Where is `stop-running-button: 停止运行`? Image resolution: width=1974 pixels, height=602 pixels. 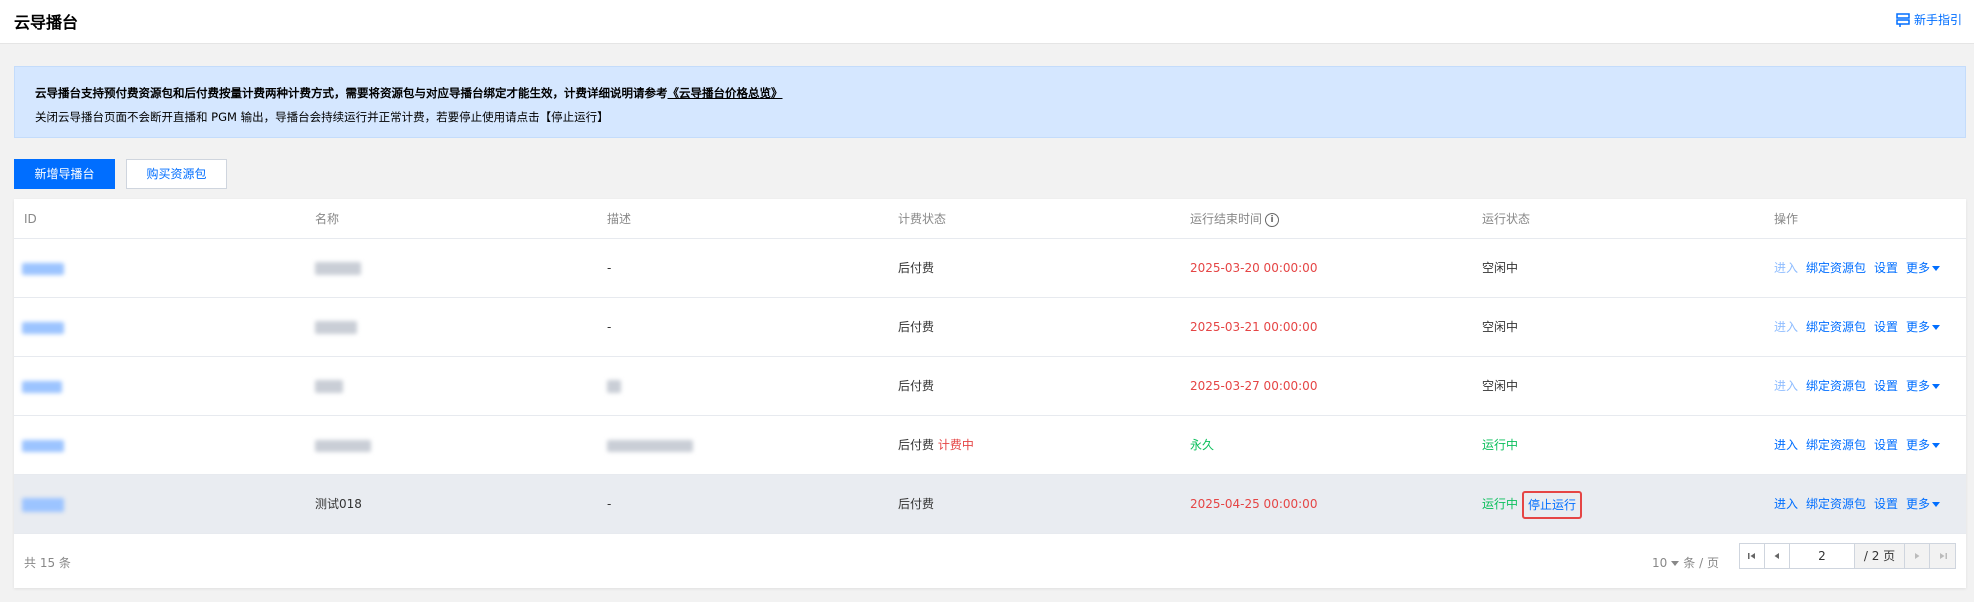 stop-running-button: 停止运行 is located at coordinates (1552, 504).